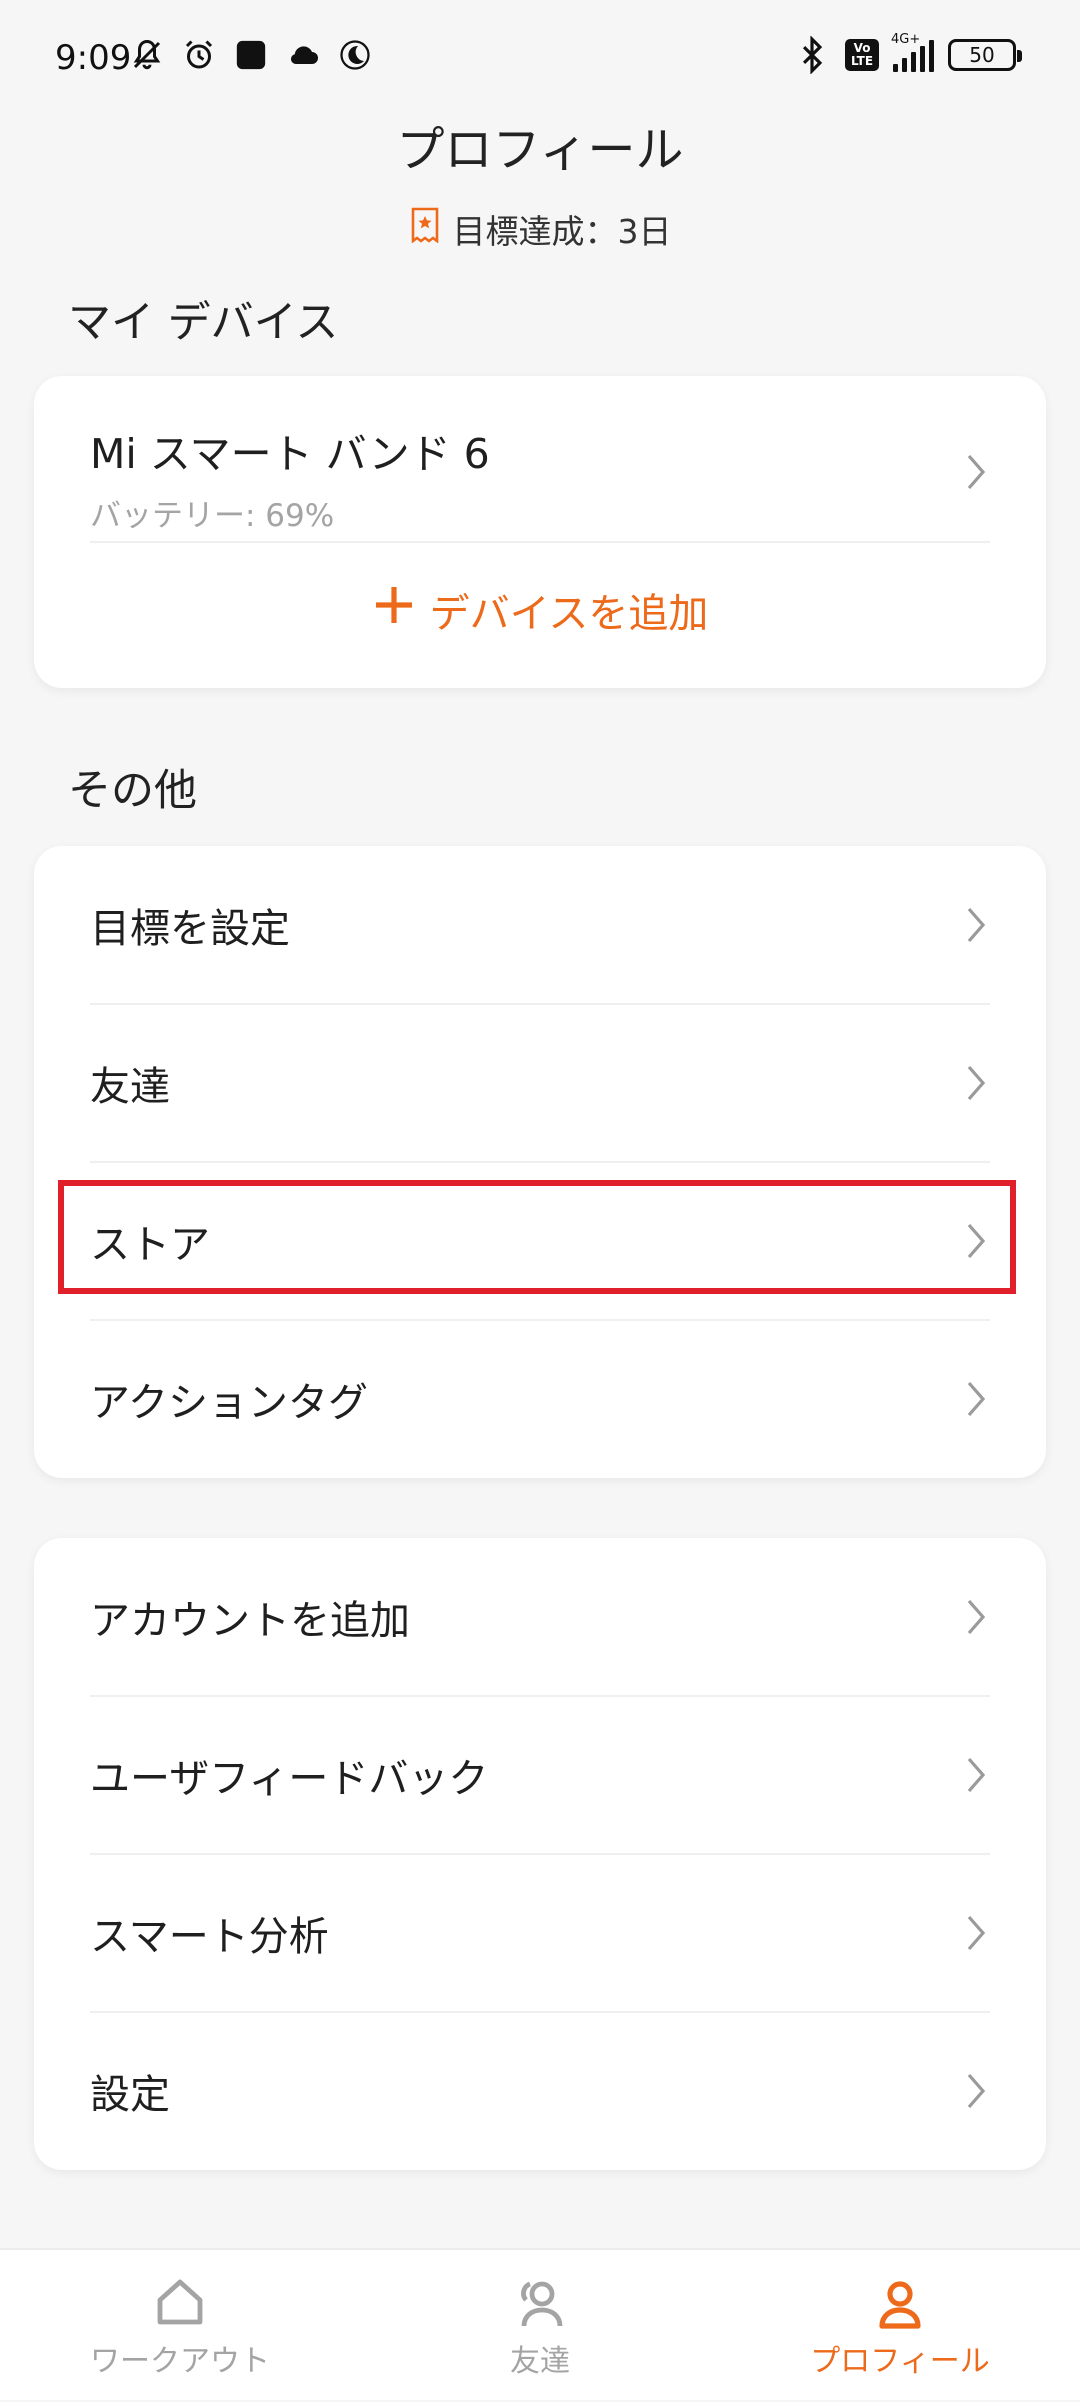 This screenshot has height=2402, width=1080. Describe the element at coordinates (906, 39) in the screenshot. I see `network-type: 4G+` at that location.